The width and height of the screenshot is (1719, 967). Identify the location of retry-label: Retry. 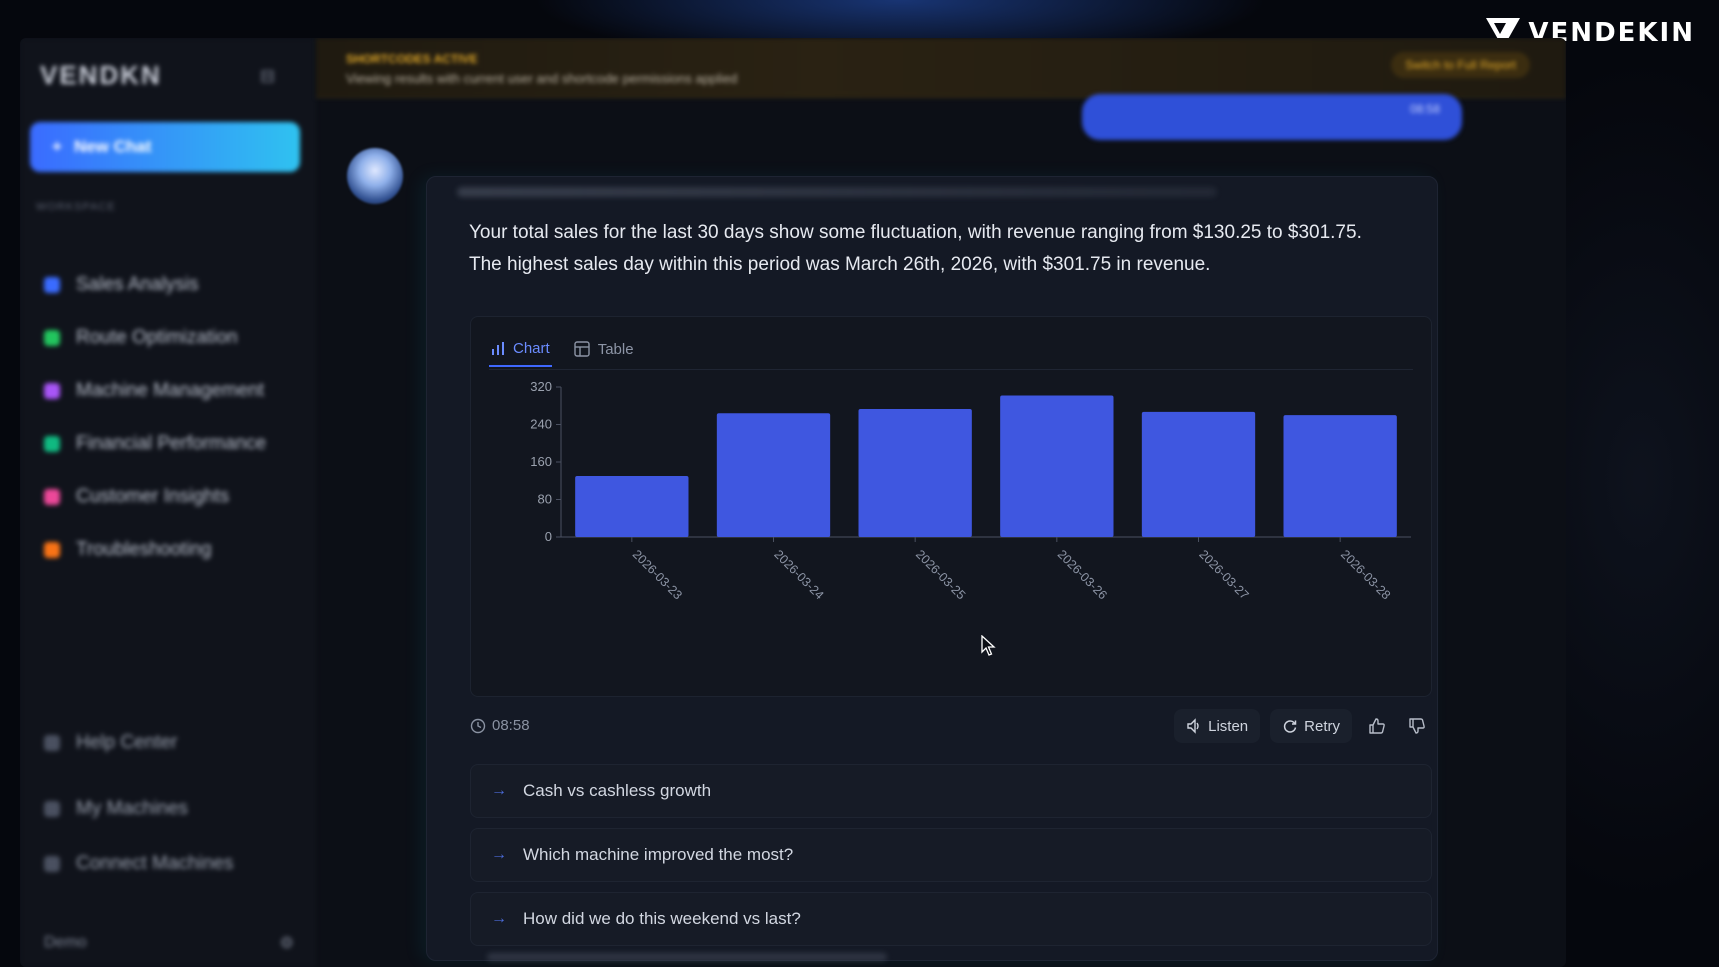
(1322, 726).